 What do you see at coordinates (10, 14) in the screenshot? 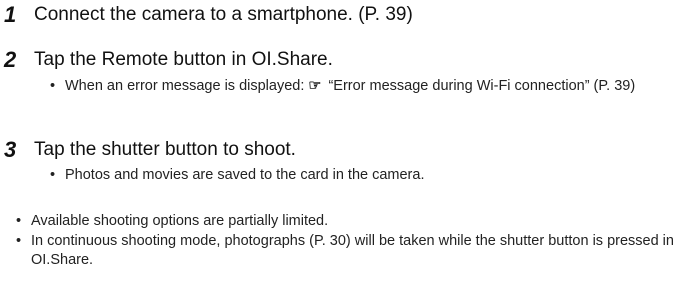
I see `step-1-number: 1` at bounding box center [10, 14].